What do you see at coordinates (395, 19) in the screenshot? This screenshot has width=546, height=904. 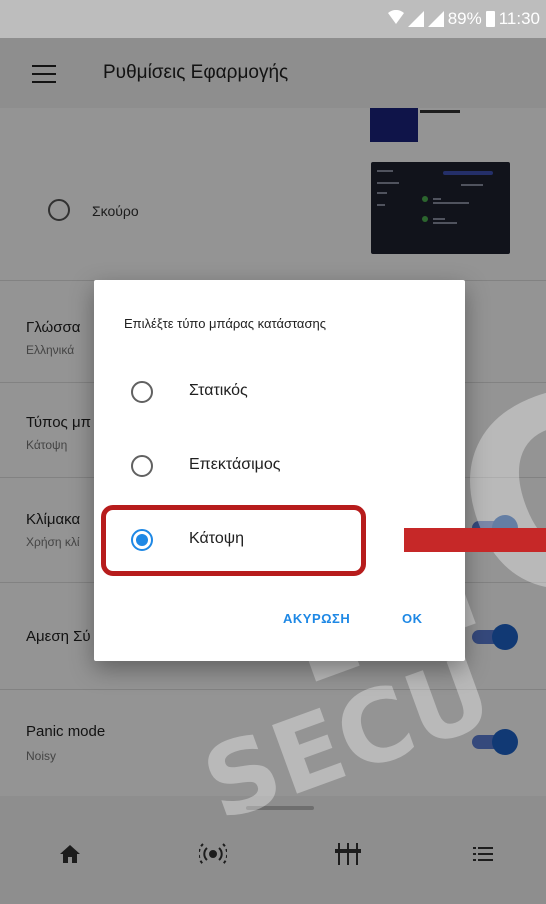 I see `wifi-icon` at bounding box center [395, 19].